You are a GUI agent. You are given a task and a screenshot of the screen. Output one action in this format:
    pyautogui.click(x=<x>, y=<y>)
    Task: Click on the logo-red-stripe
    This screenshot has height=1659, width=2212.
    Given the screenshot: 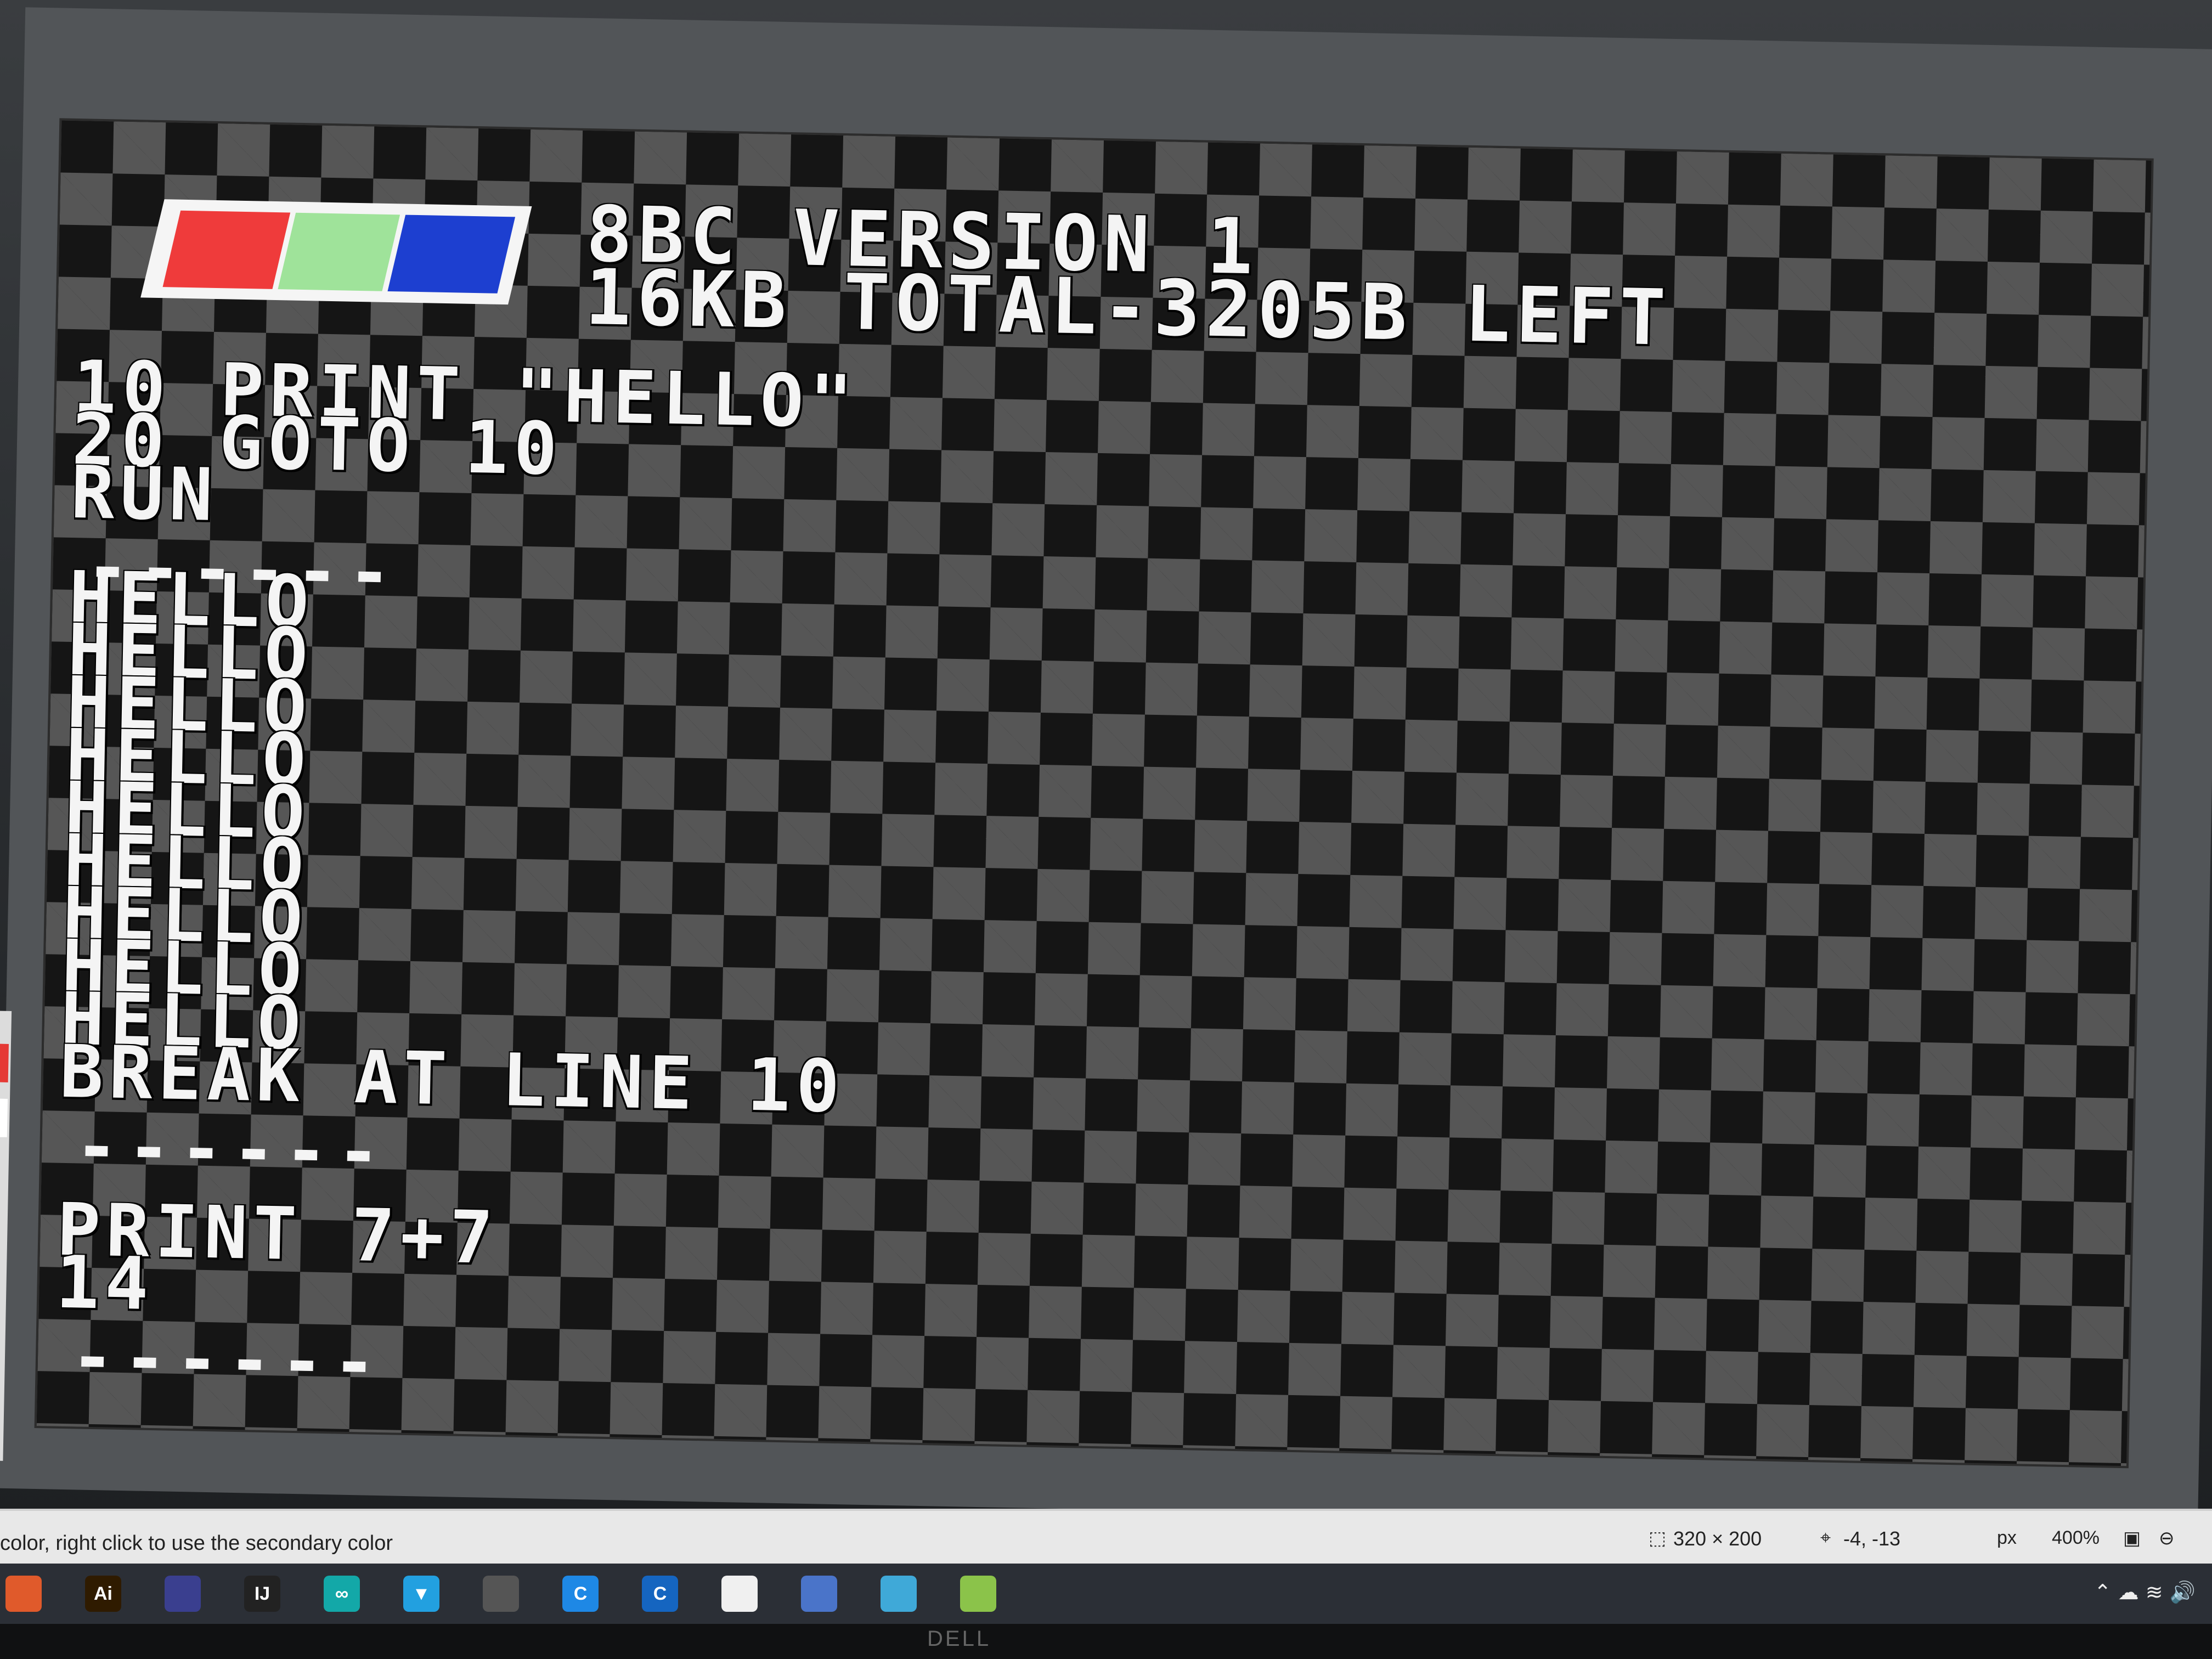 What is the action you would take?
    pyautogui.click(x=226, y=250)
    